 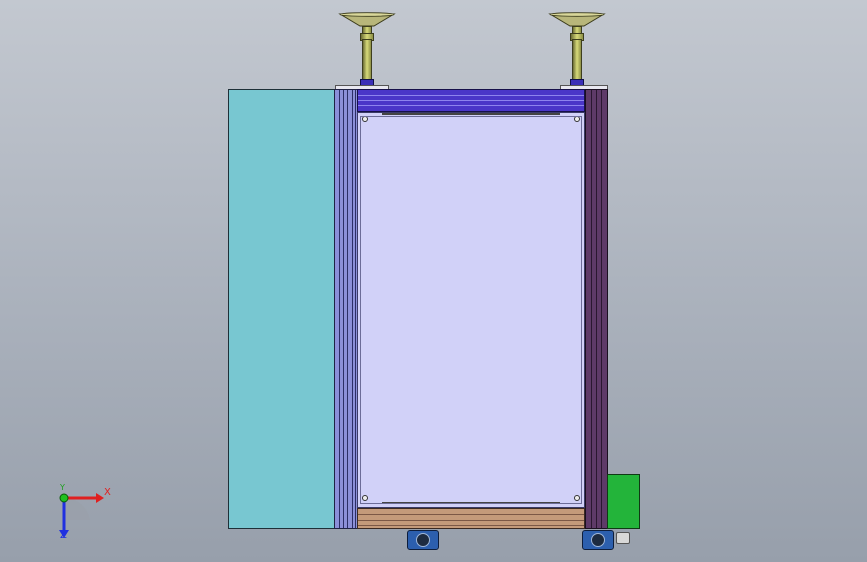 I want to click on axis-x-label: X, so click(x=107, y=492).